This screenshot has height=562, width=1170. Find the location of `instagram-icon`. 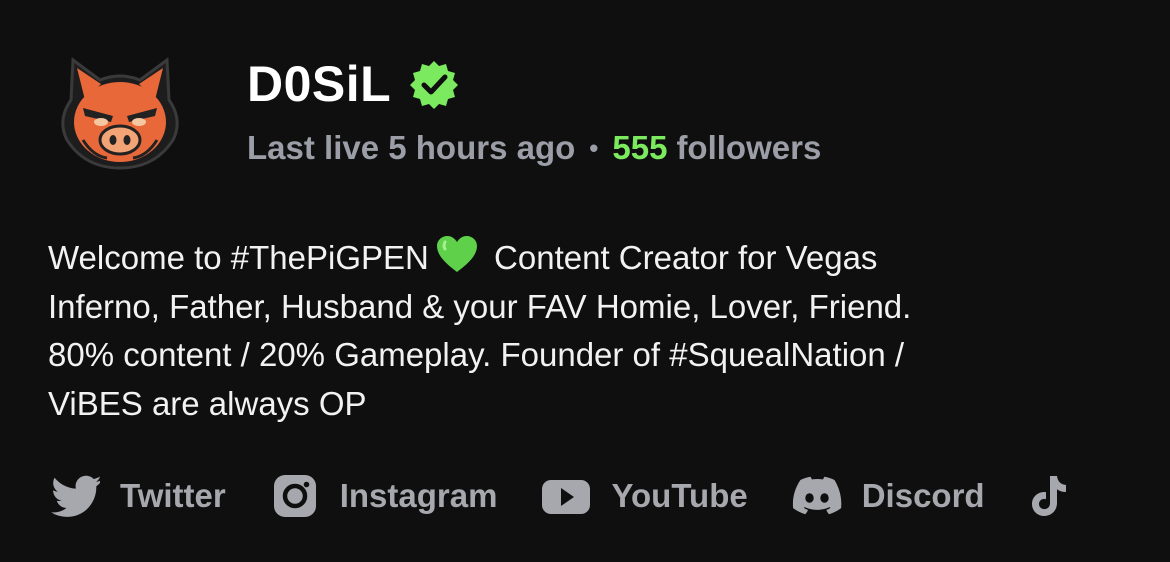

instagram-icon is located at coordinates (295, 496).